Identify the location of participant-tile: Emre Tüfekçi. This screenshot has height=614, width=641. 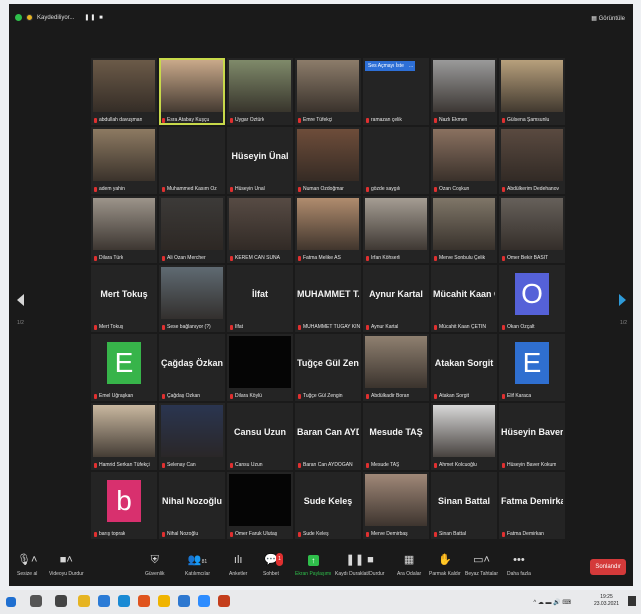
(328, 91).